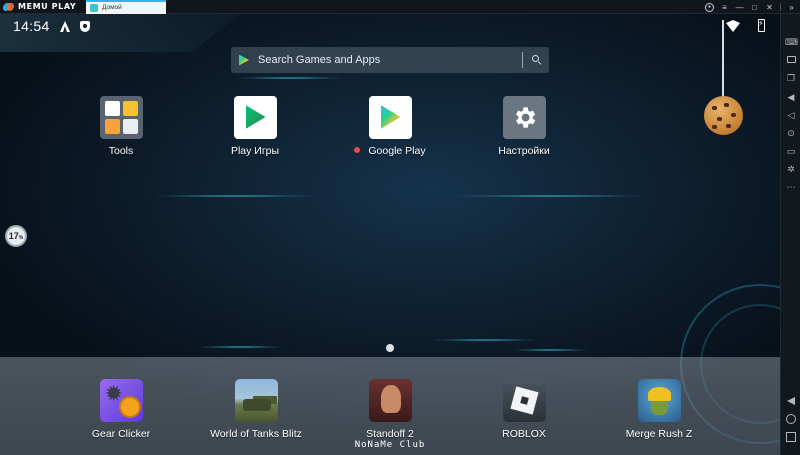  I want to click on app-merge-rush-z: Merge Rush Z, so click(659, 409).